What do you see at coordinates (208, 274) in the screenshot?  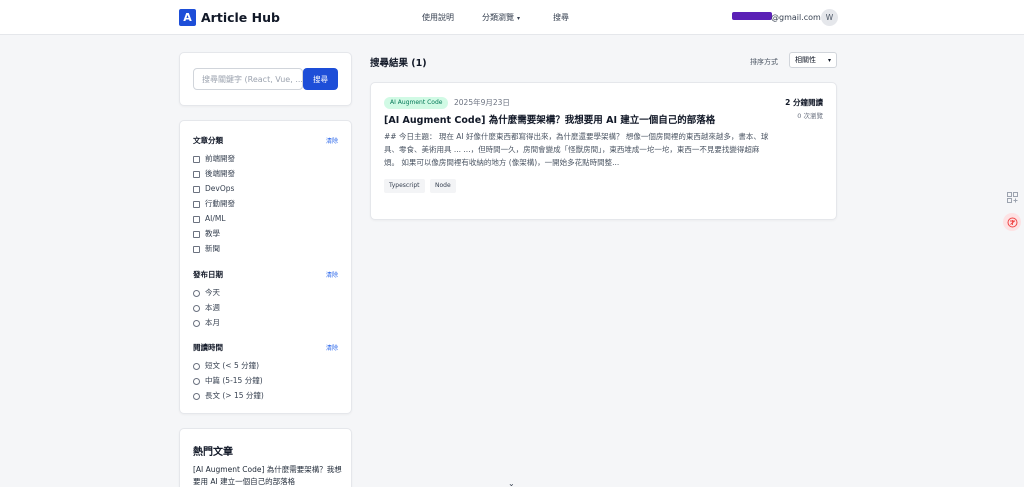 I see `date-filter-title: 發布日期` at bounding box center [208, 274].